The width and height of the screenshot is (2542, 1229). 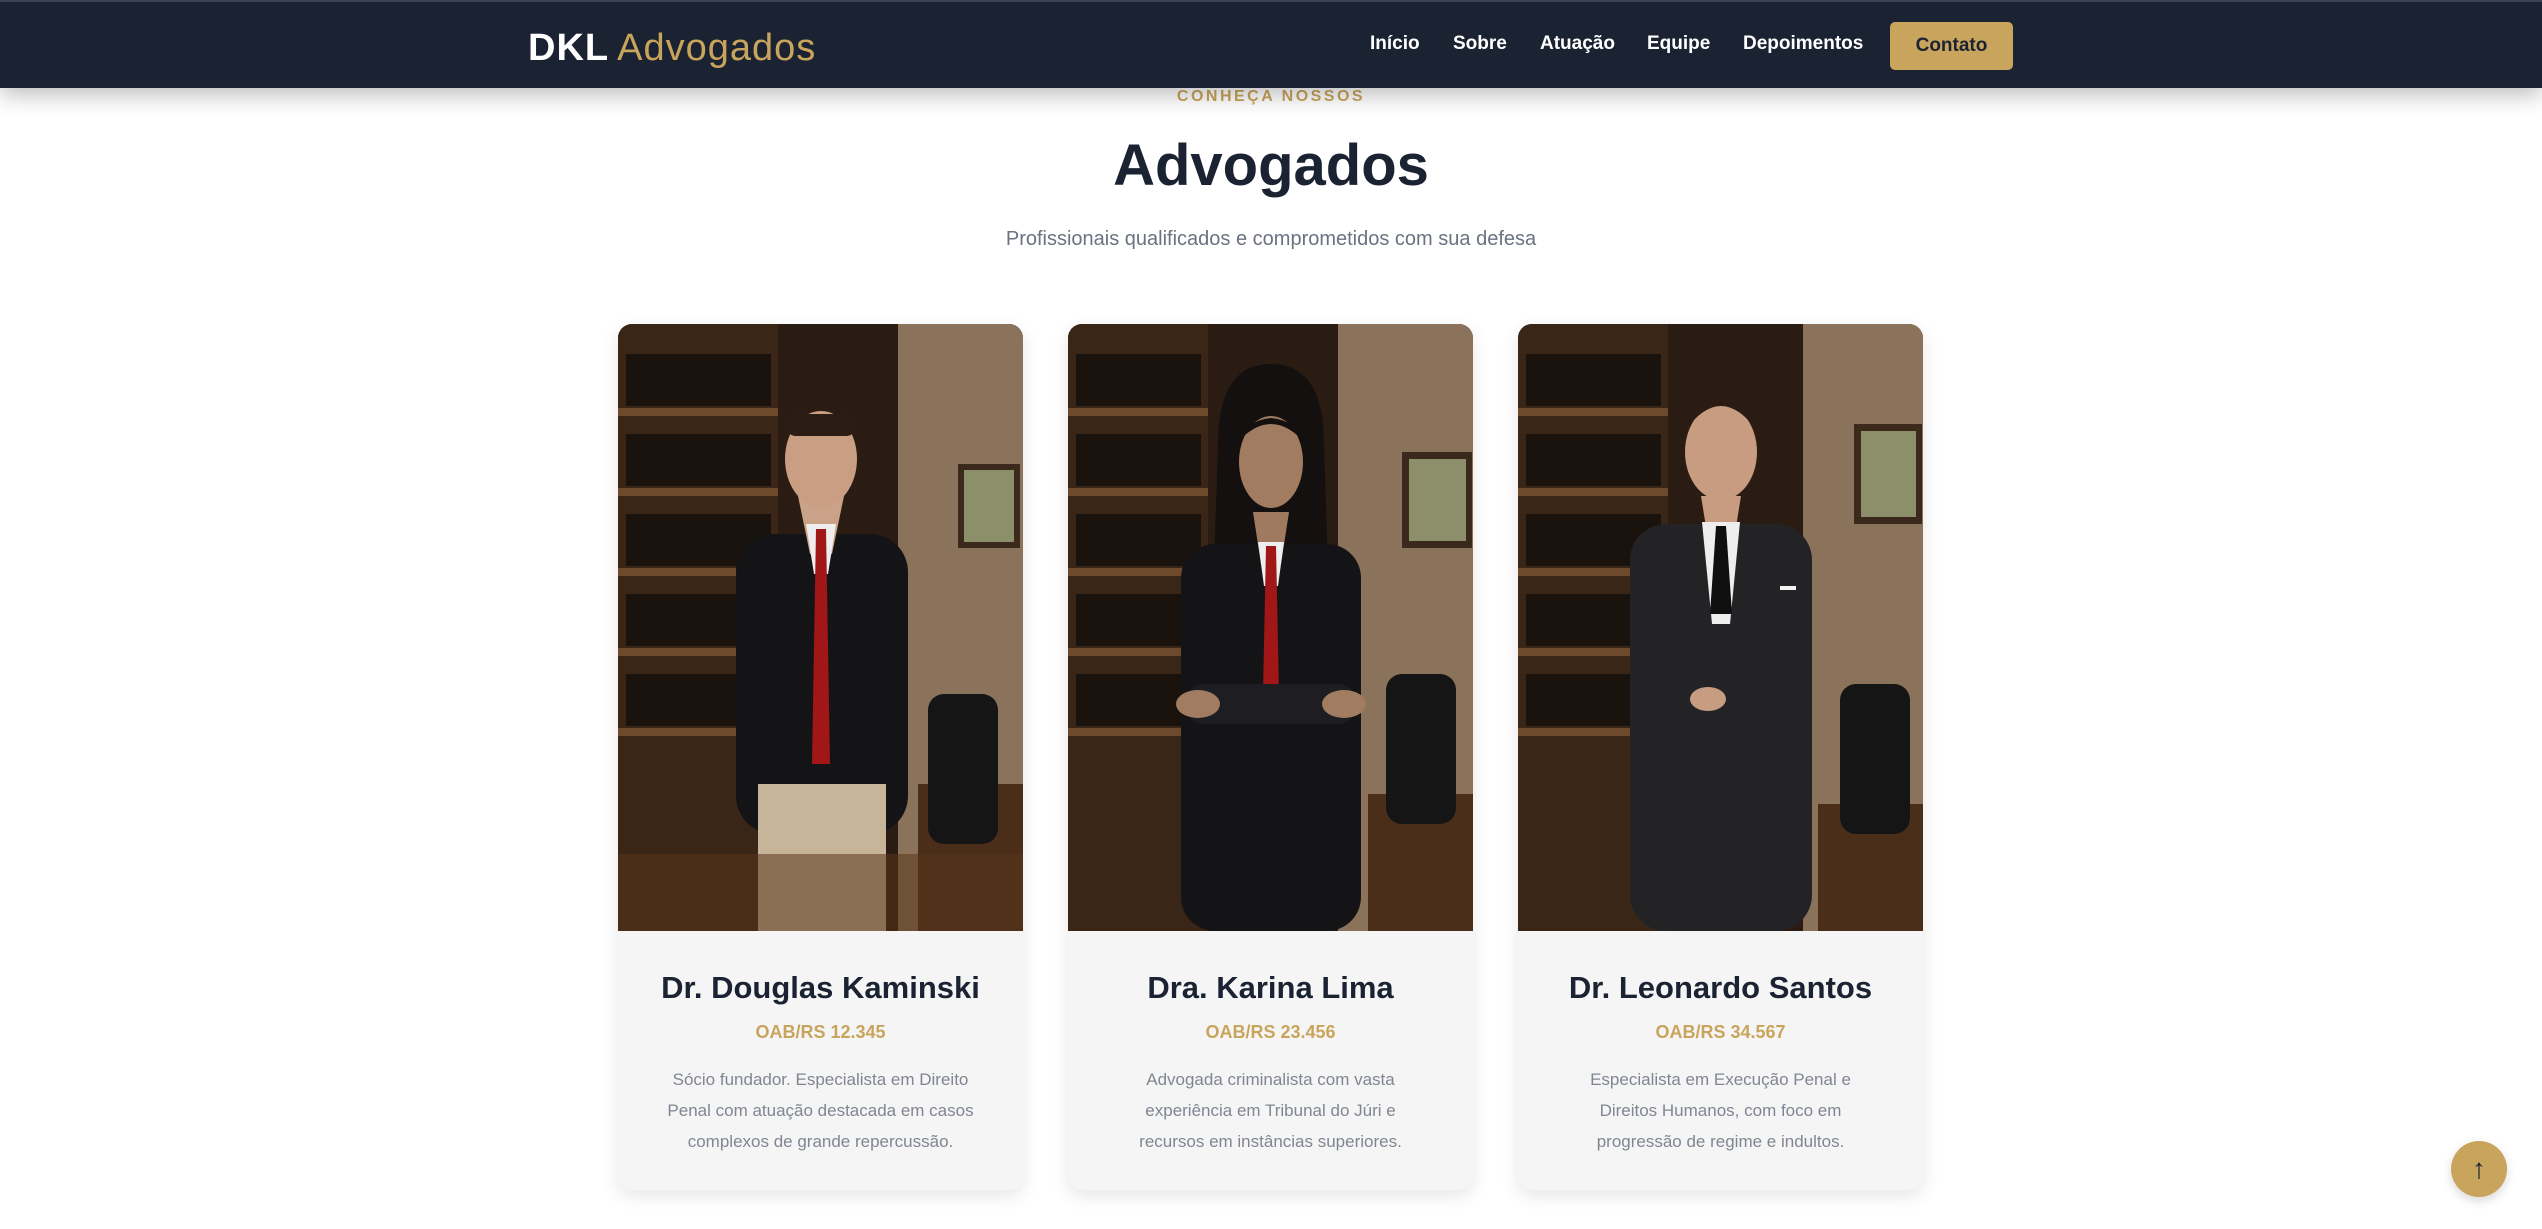 I want to click on back-to-top-button: ↑, so click(x=2479, y=1169).